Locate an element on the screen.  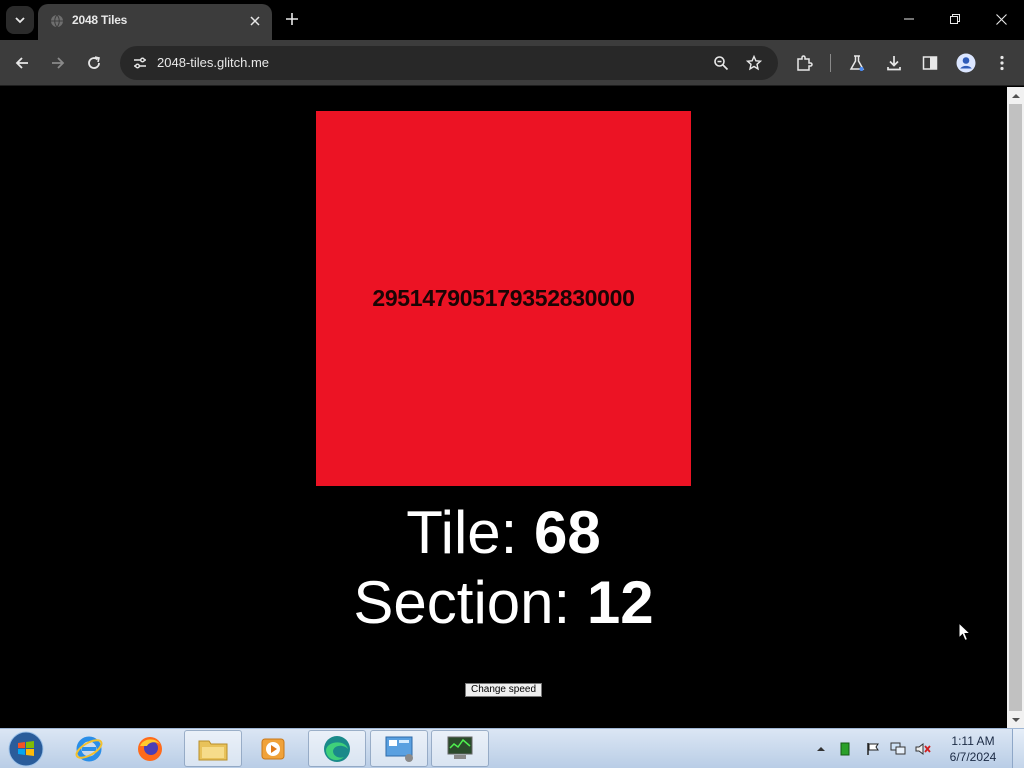
scroll-up-button is located at coordinates (1015, 95).